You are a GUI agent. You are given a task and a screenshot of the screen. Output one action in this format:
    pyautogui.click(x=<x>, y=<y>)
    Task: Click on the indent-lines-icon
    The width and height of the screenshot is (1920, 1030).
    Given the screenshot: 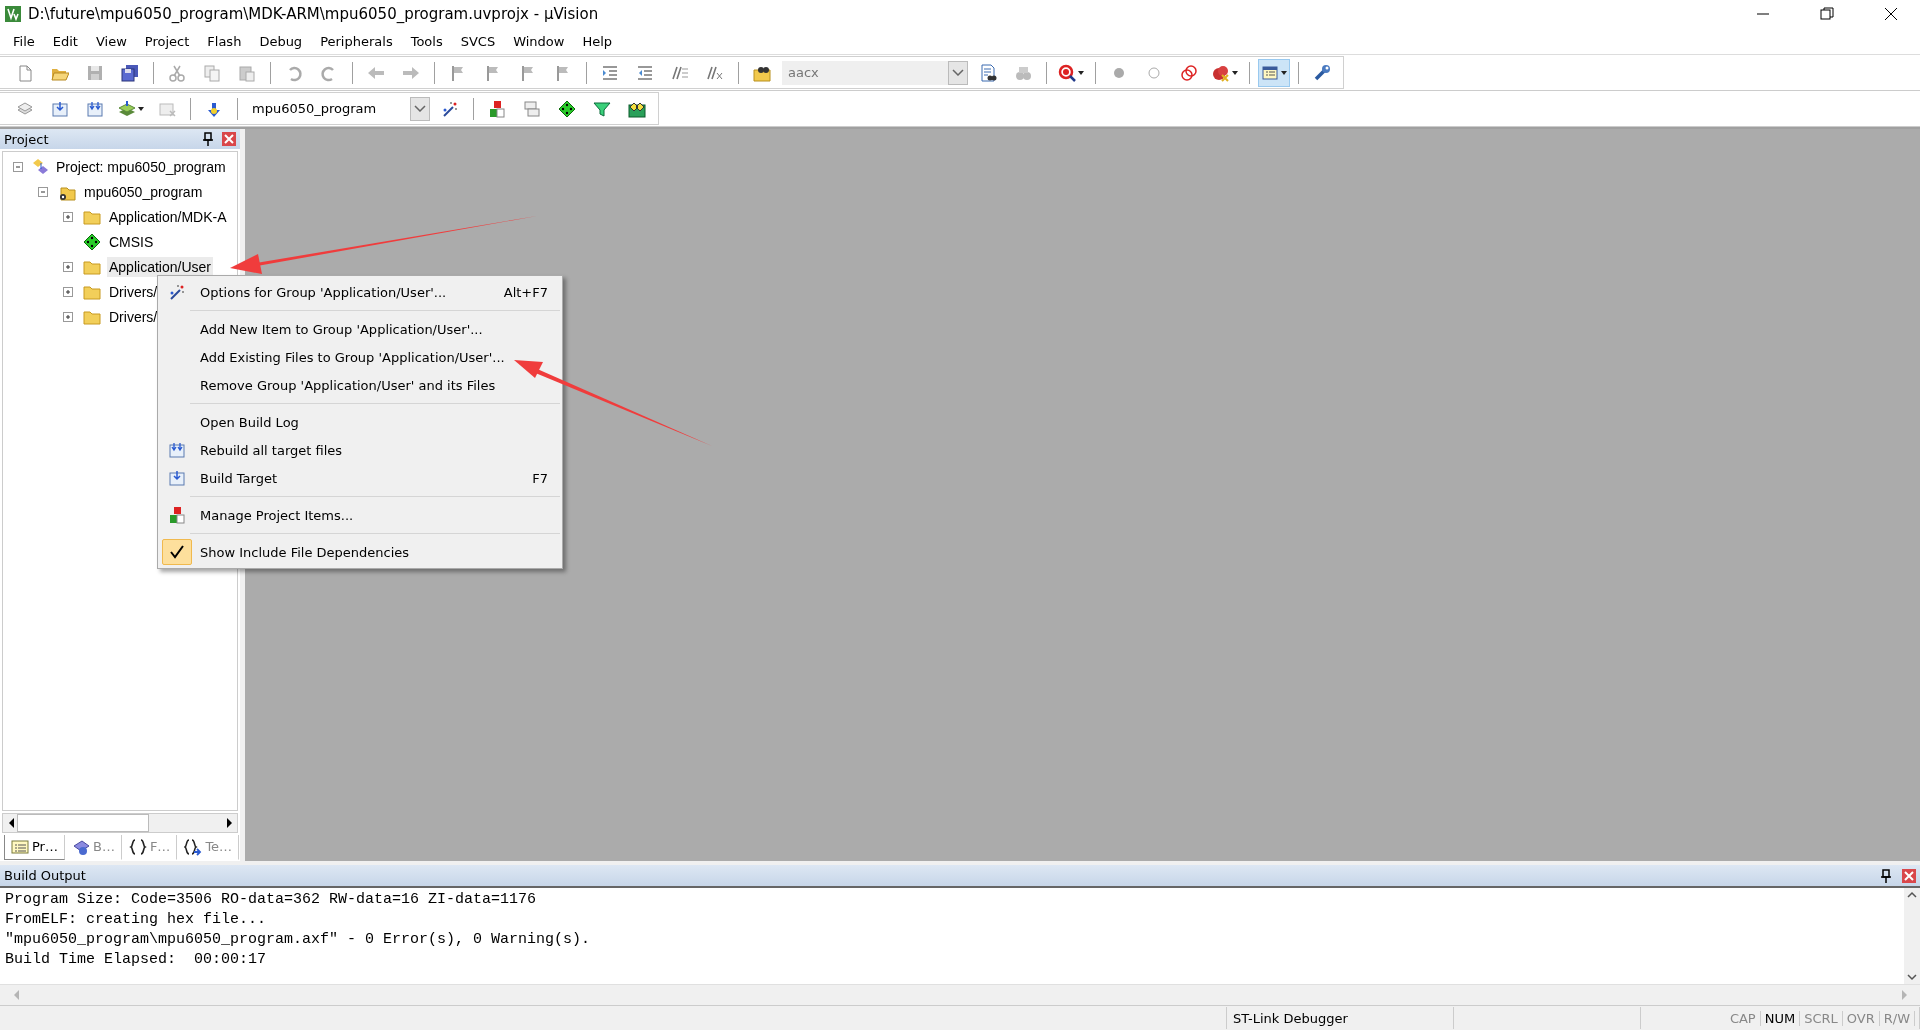 What is the action you would take?
    pyautogui.click(x=610, y=72)
    